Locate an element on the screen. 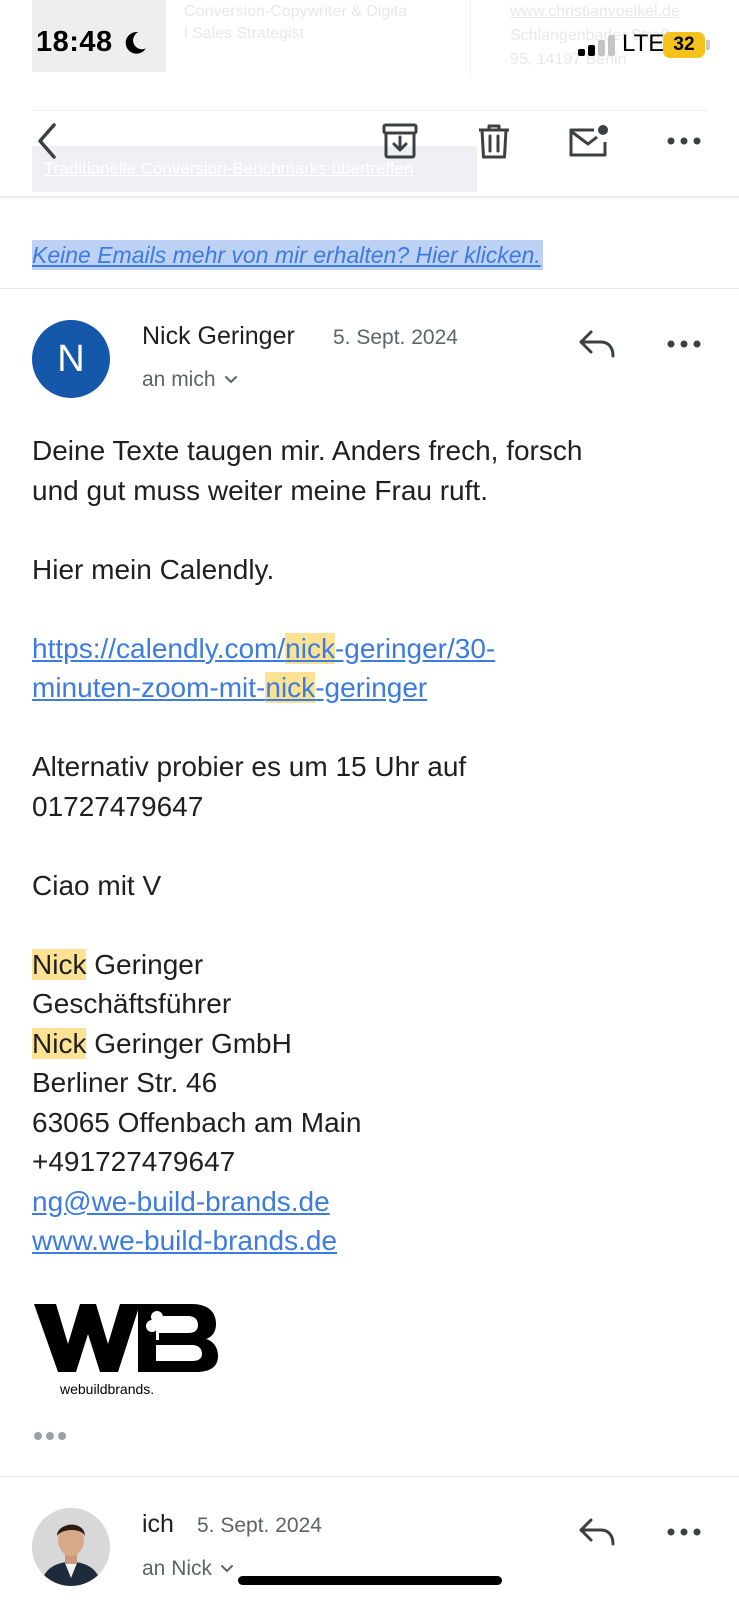 This screenshot has height=1600, width=739. body-line: Ciao mit V is located at coordinates (97, 885).